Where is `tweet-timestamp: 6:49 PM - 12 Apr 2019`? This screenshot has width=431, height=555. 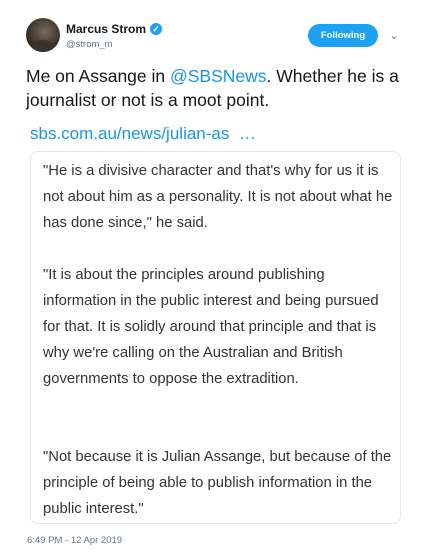 tweet-timestamp: 6:49 PM - 12 Apr 2019 is located at coordinates (74, 540).